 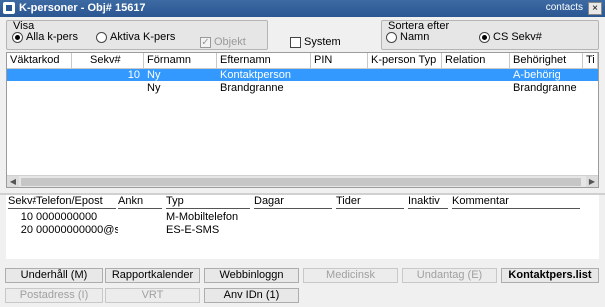 I want to click on column-header-relation: Relation, so click(x=476, y=61).